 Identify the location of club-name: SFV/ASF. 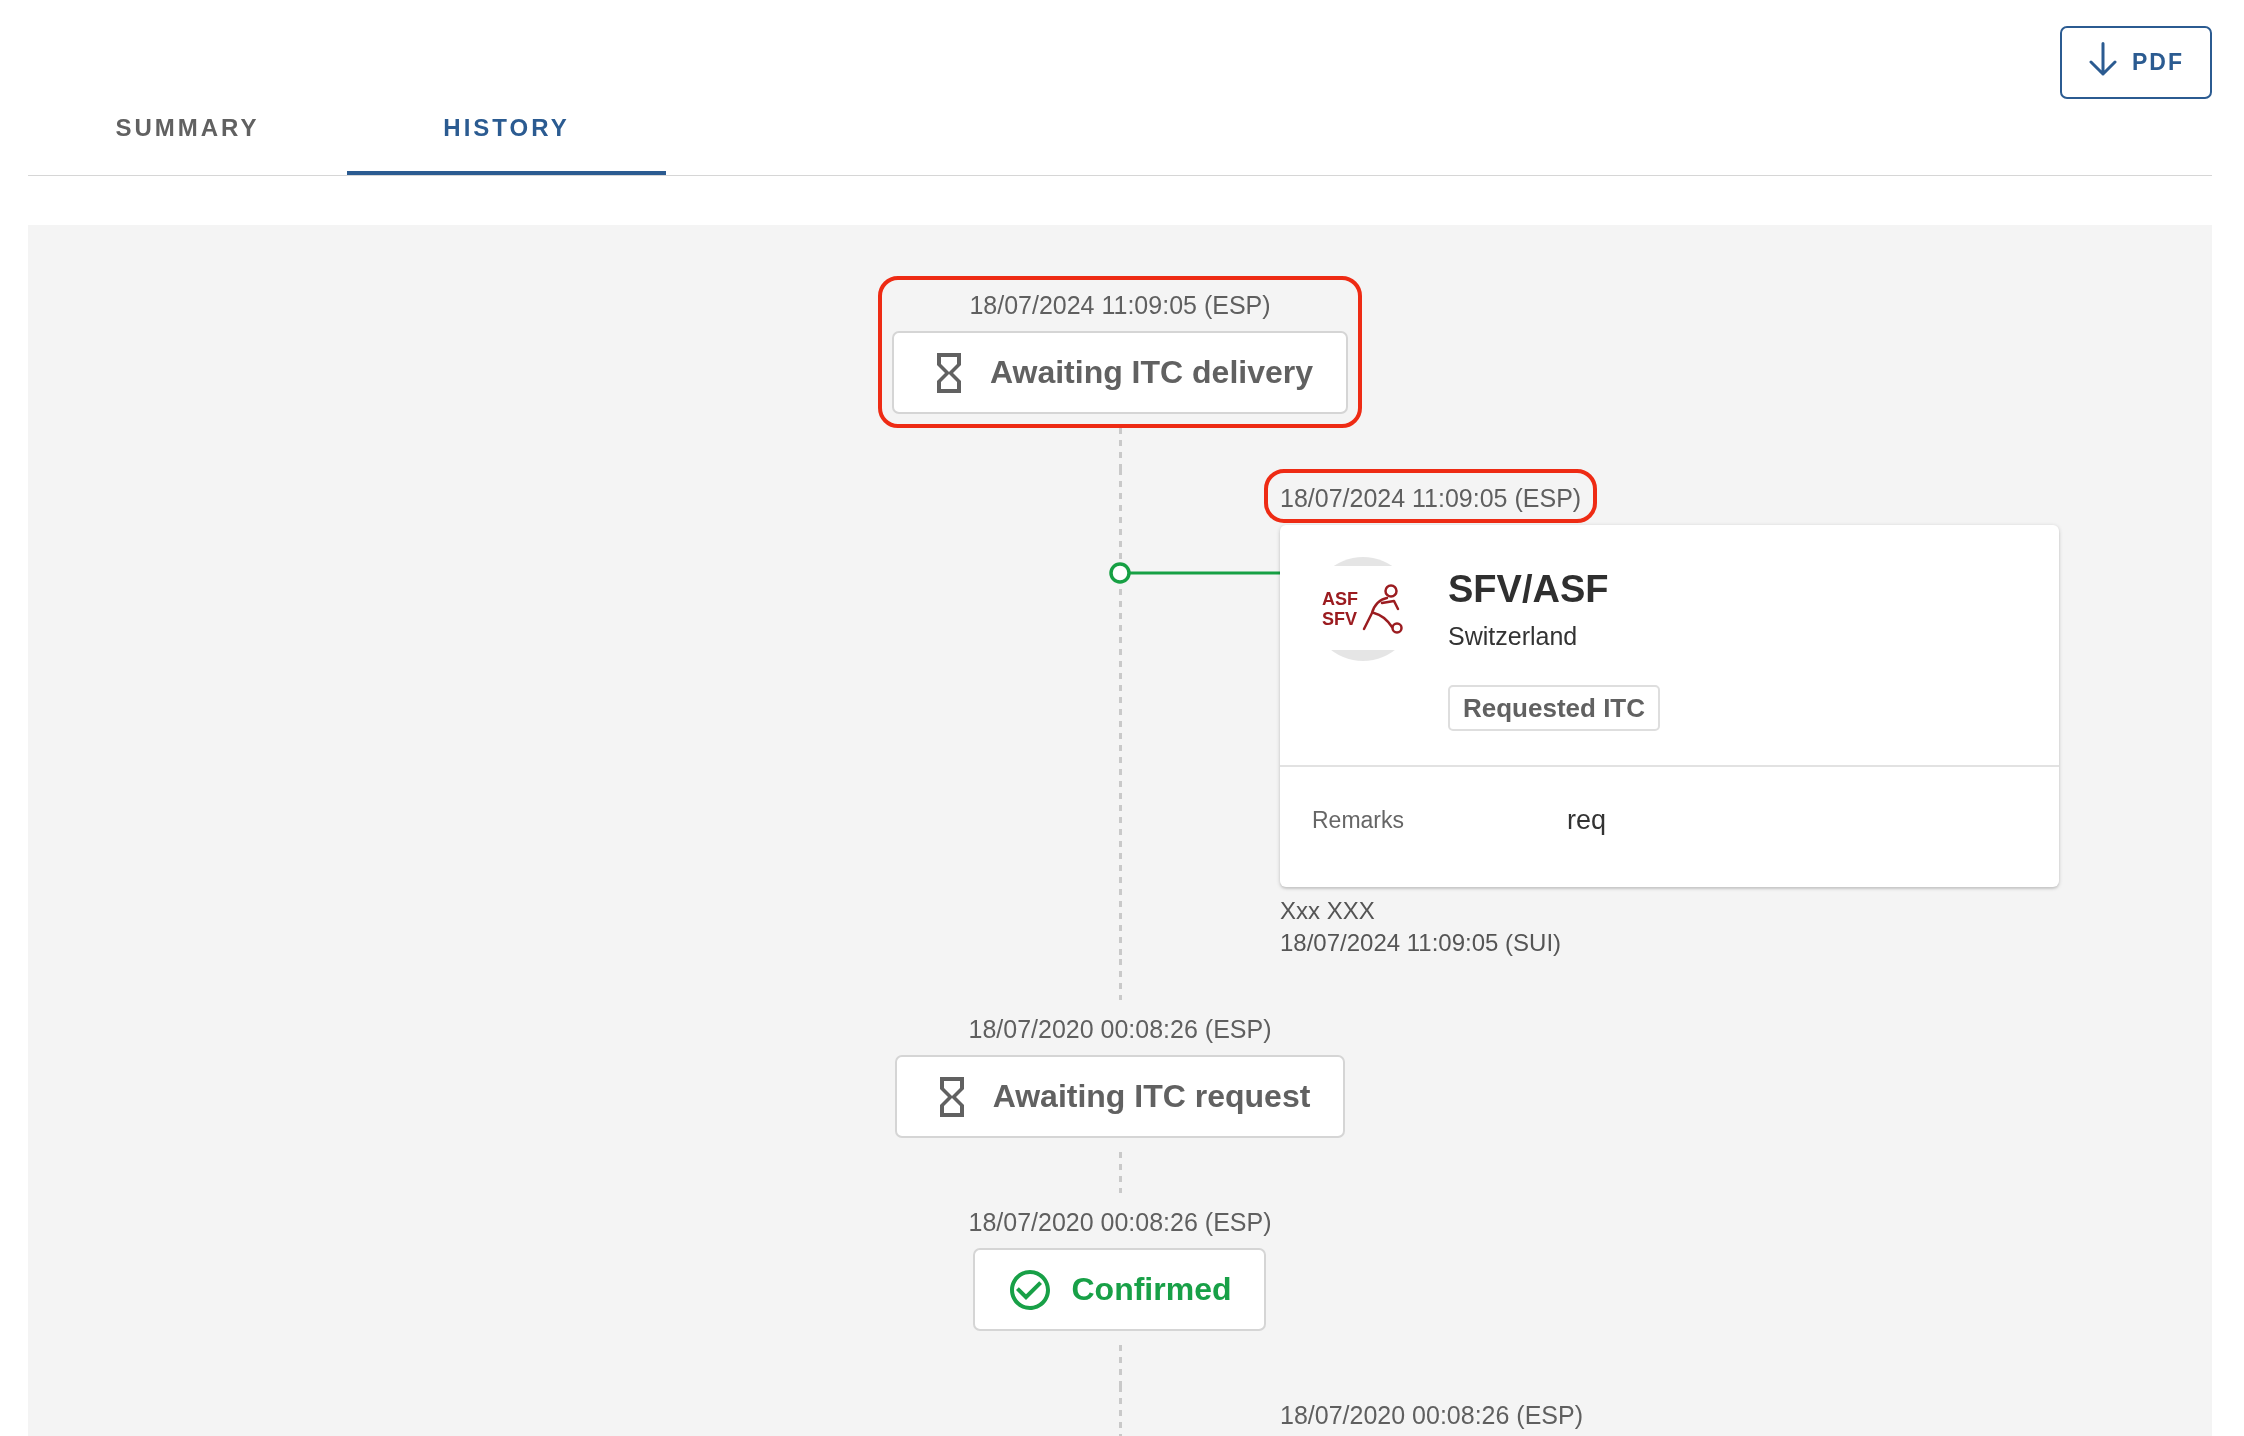
(1528, 589).